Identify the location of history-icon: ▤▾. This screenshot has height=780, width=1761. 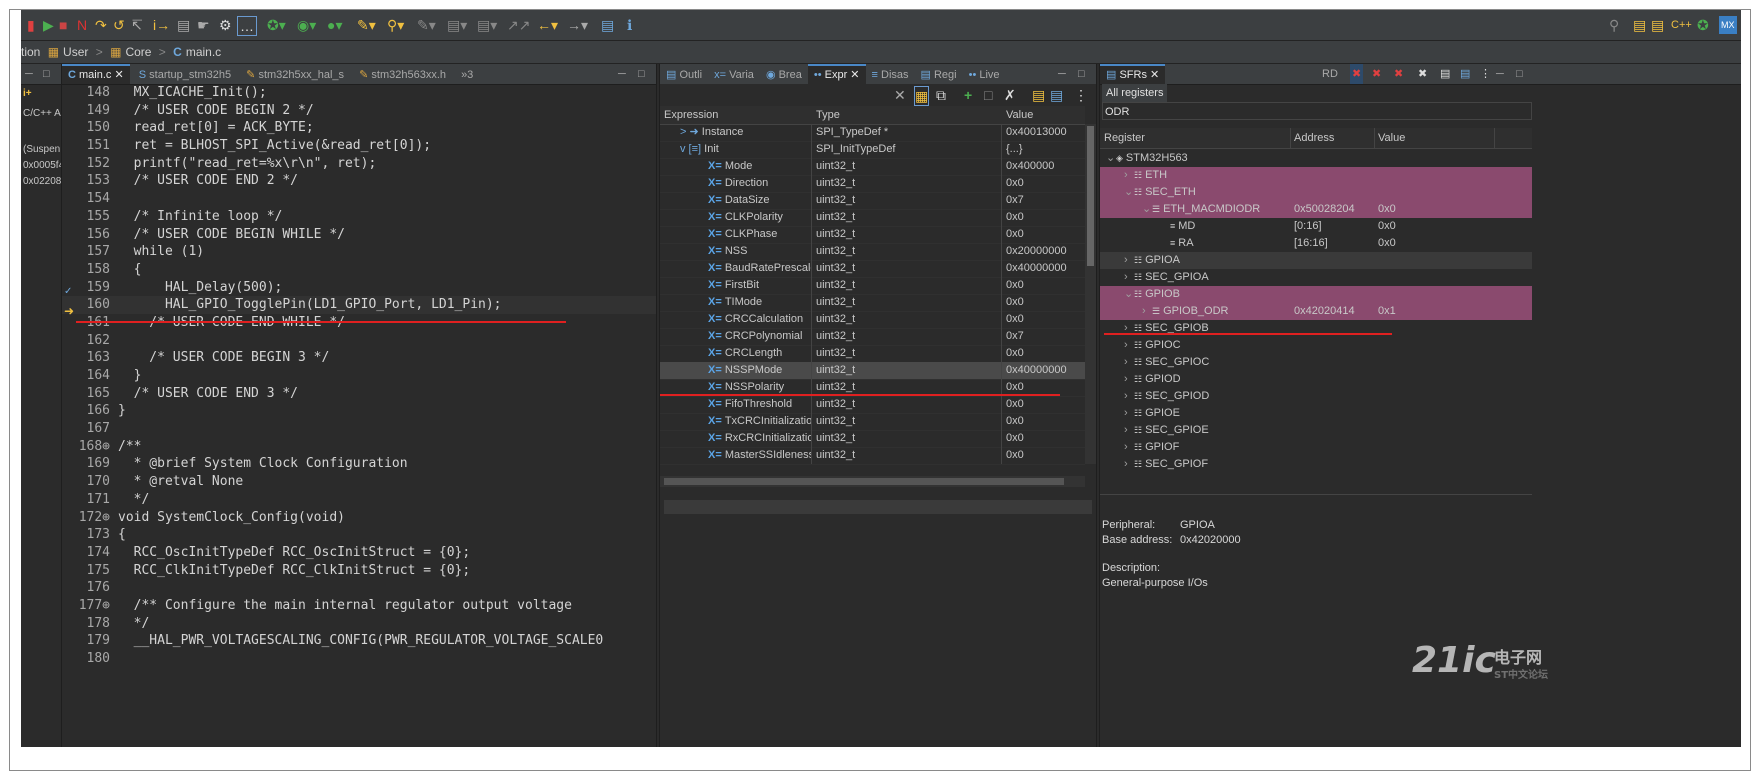
(457, 25).